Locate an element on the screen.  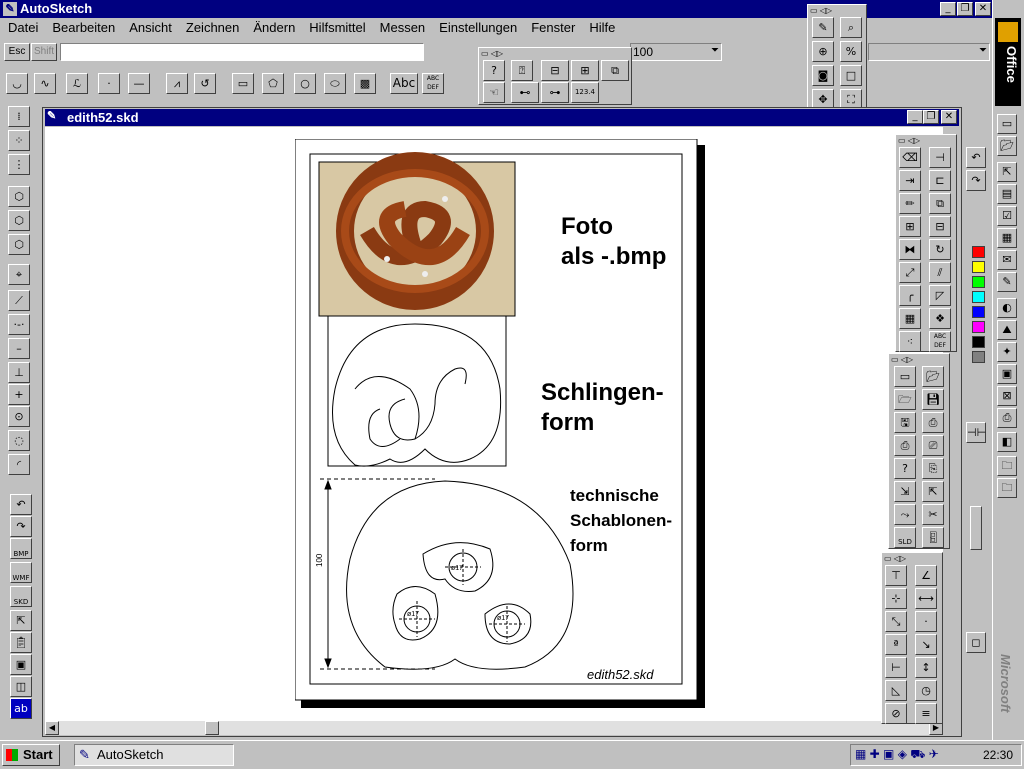
snap-tangent-icon: ◜ is located at coordinates (19, 464).